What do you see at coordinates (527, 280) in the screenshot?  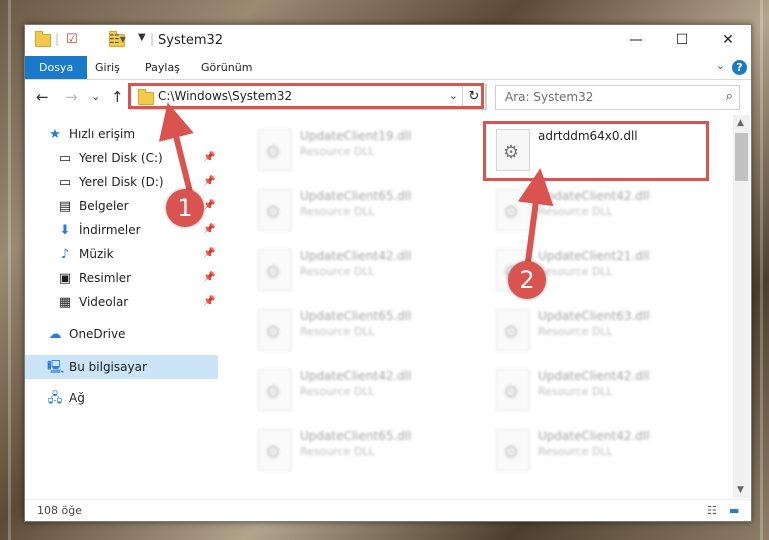 I see `step-2-badge: 2` at bounding box center [527, 280].